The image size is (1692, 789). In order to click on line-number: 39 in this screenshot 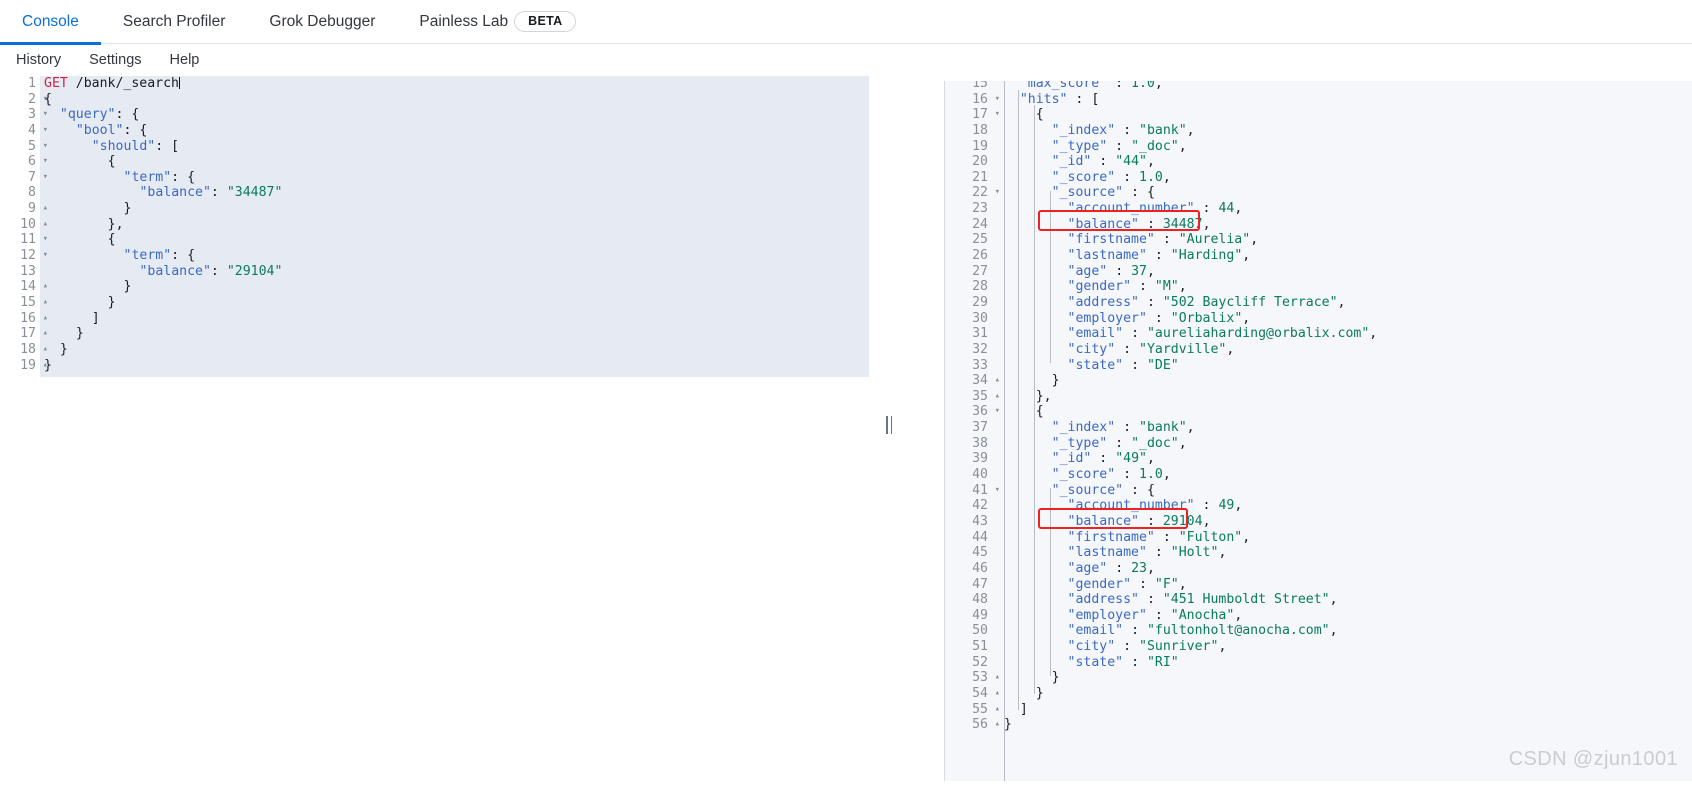, I will do `click(980, 459)`.